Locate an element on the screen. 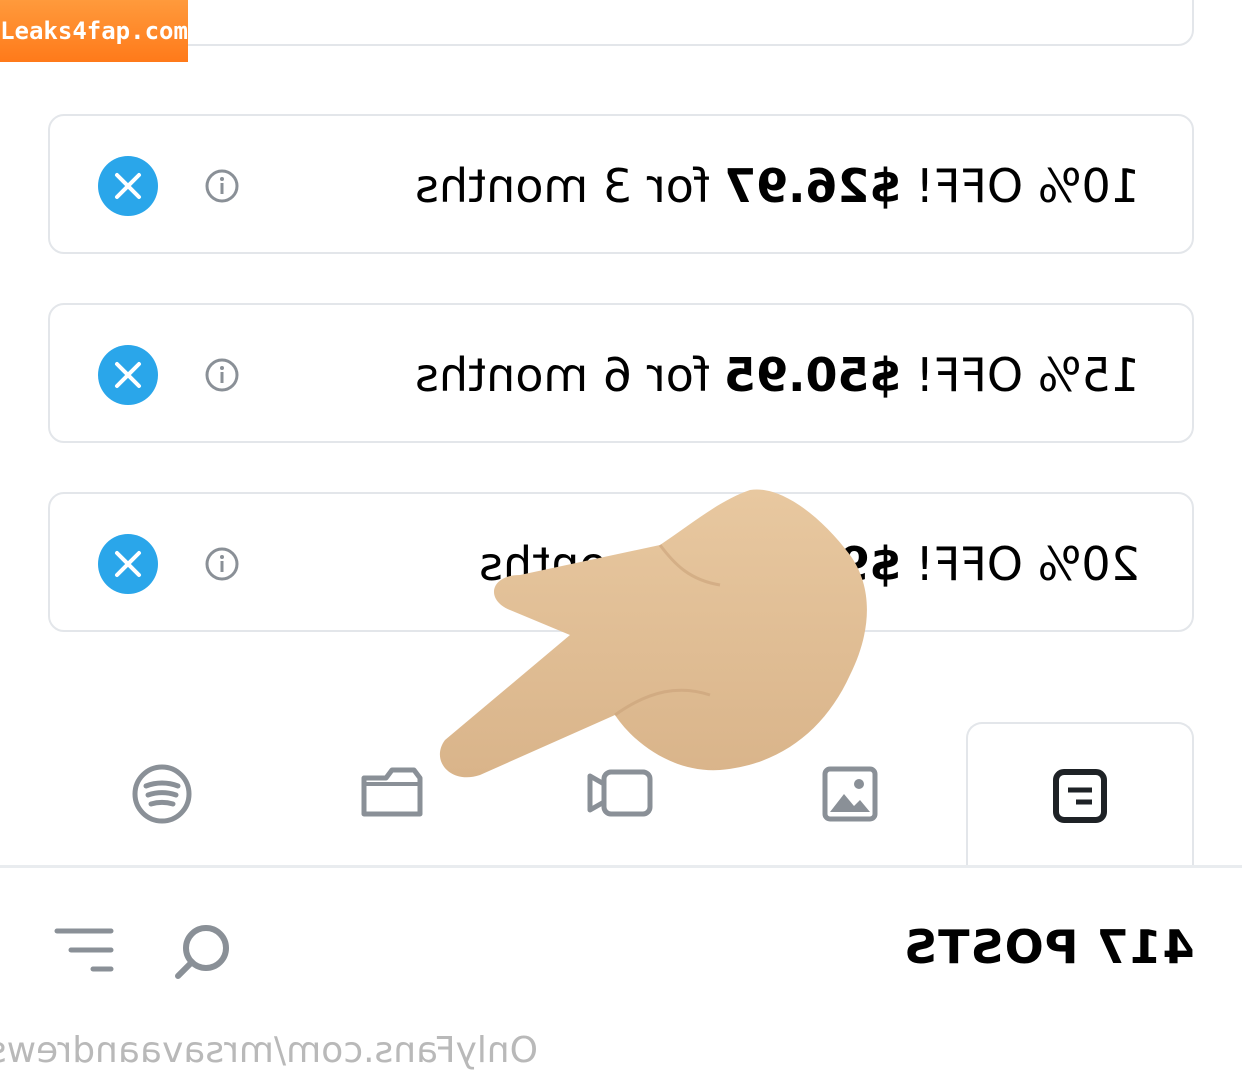  offer-card-6-months: 15% OFF!$50.95for 6 months is located at coordinates (621, 373).